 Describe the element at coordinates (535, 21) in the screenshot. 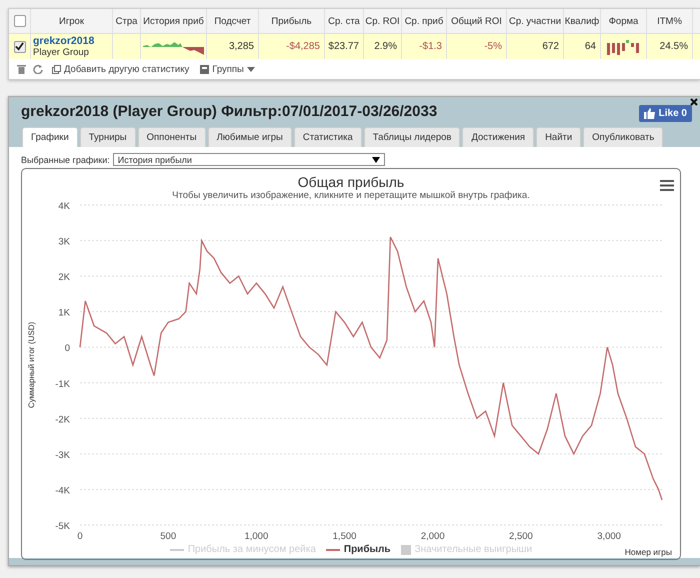

I see `column-header: Ср. участни` at that location.